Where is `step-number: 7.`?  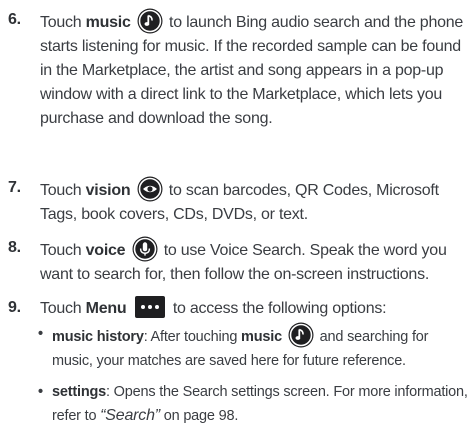
step-number: 7. is located at coordinates (14, 187).